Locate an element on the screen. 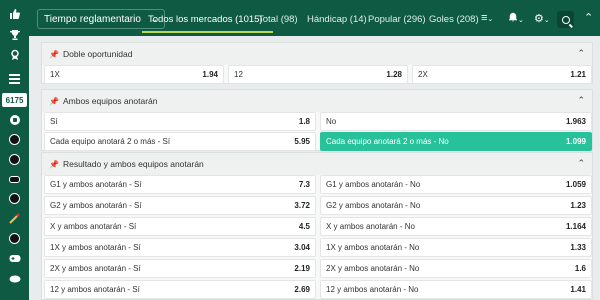  odds-value: 5.95 is located at coordinates (302, 141).